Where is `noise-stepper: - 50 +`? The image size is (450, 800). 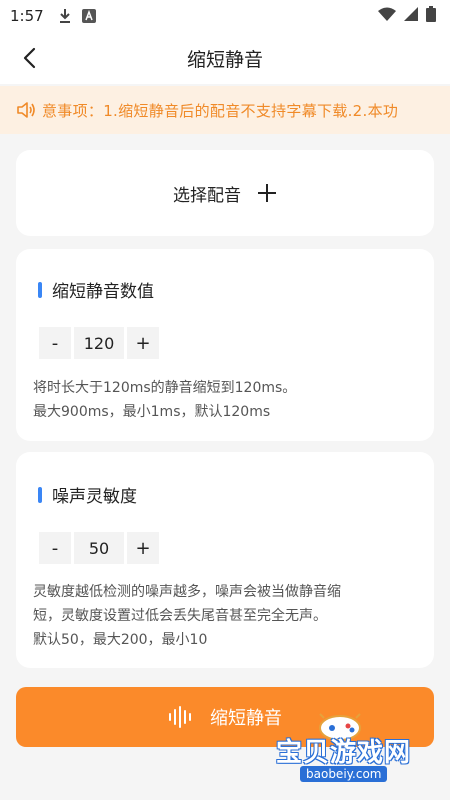 noise-stepper: - 50 + is located at coordinates (99, 548).